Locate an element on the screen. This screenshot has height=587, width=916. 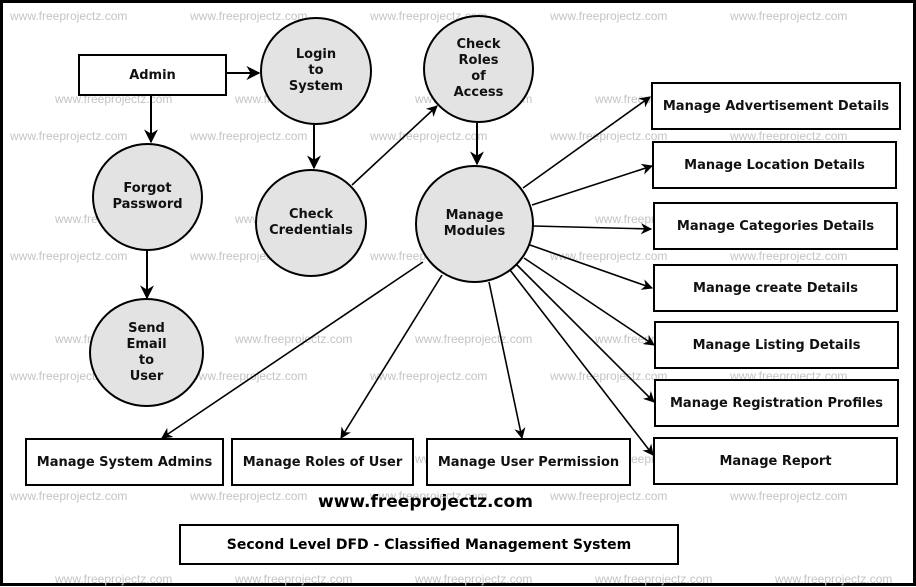
entity-manage-roles-of-user: Manage Roles of User is located at coordinates (322, 462).